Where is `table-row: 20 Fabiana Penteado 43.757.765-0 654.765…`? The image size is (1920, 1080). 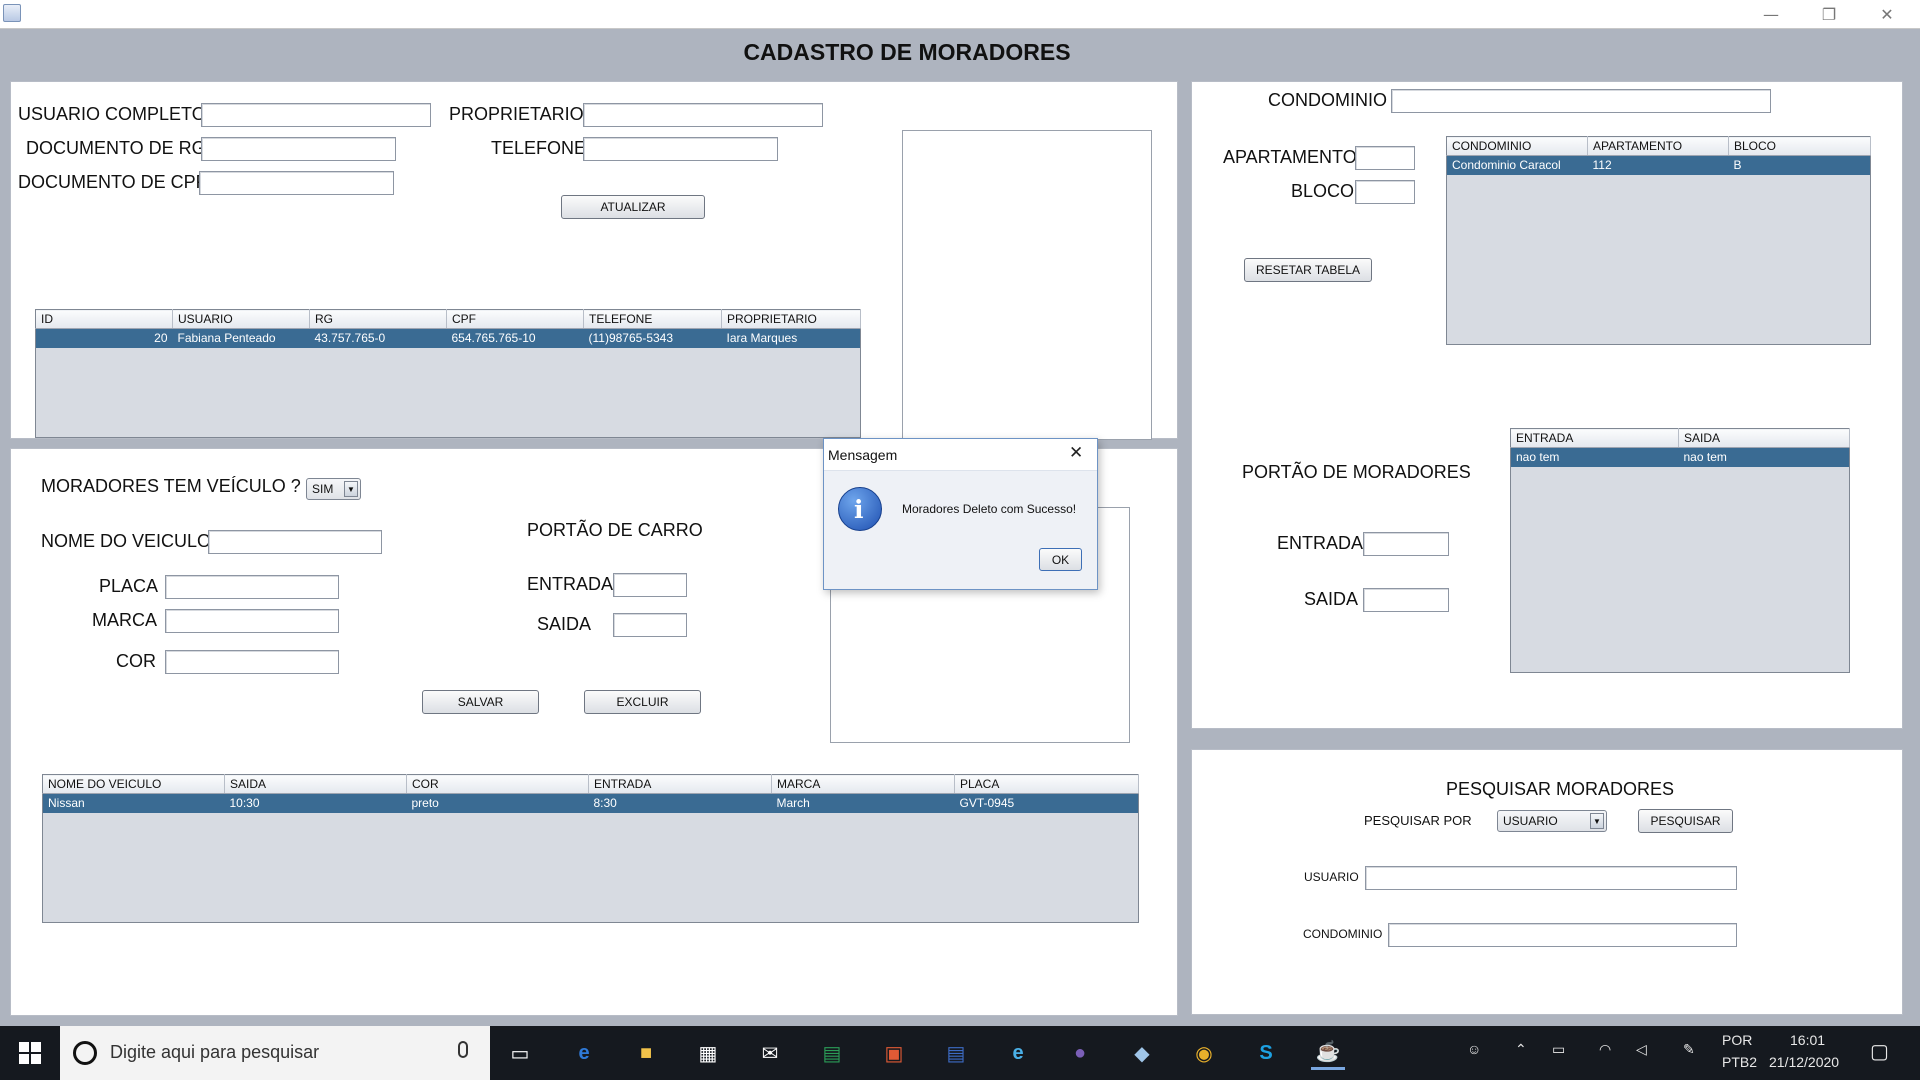
table-row: 20 Fabiana Penteado 43.757.765-0 654.765… is located at coordinates (448, 338).